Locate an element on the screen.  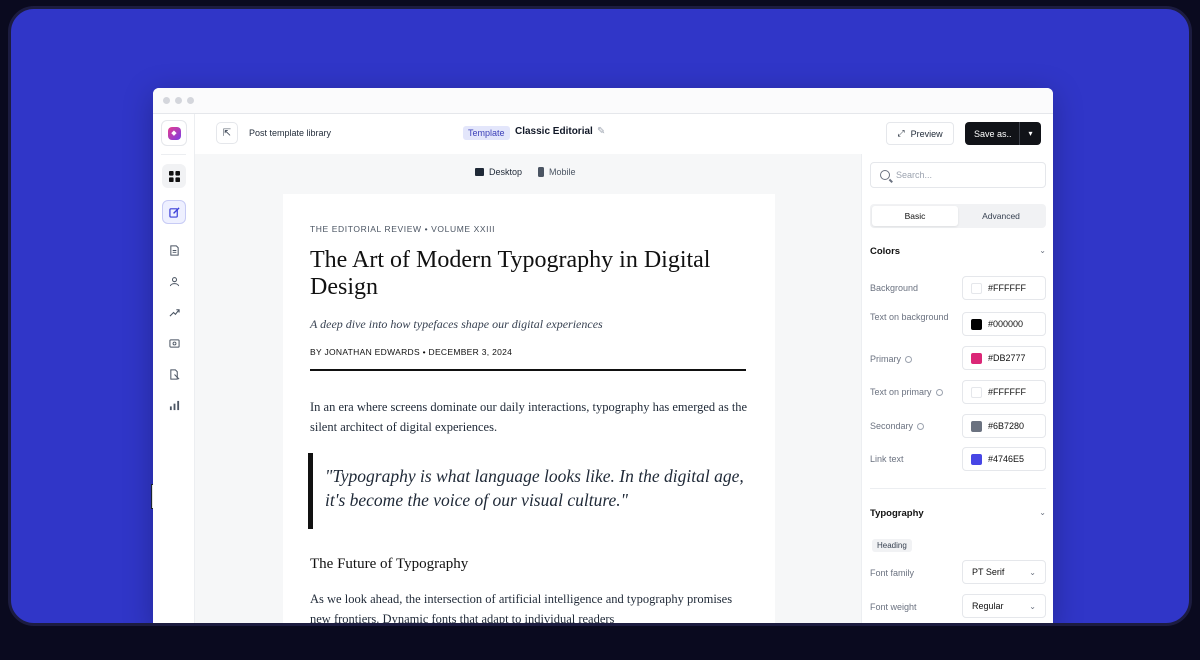
font-weight-label: Font weight is located at coordinates (893, 607).